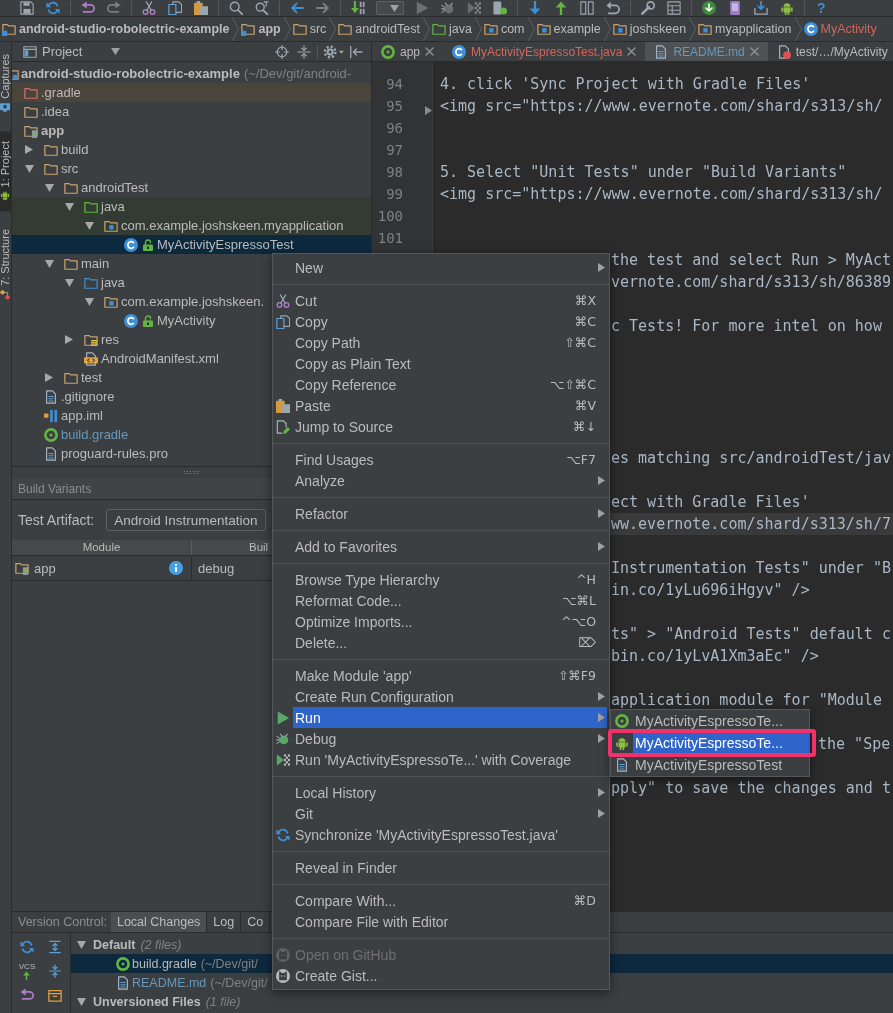  I want to click on line-number: 98, so click(394, 172).